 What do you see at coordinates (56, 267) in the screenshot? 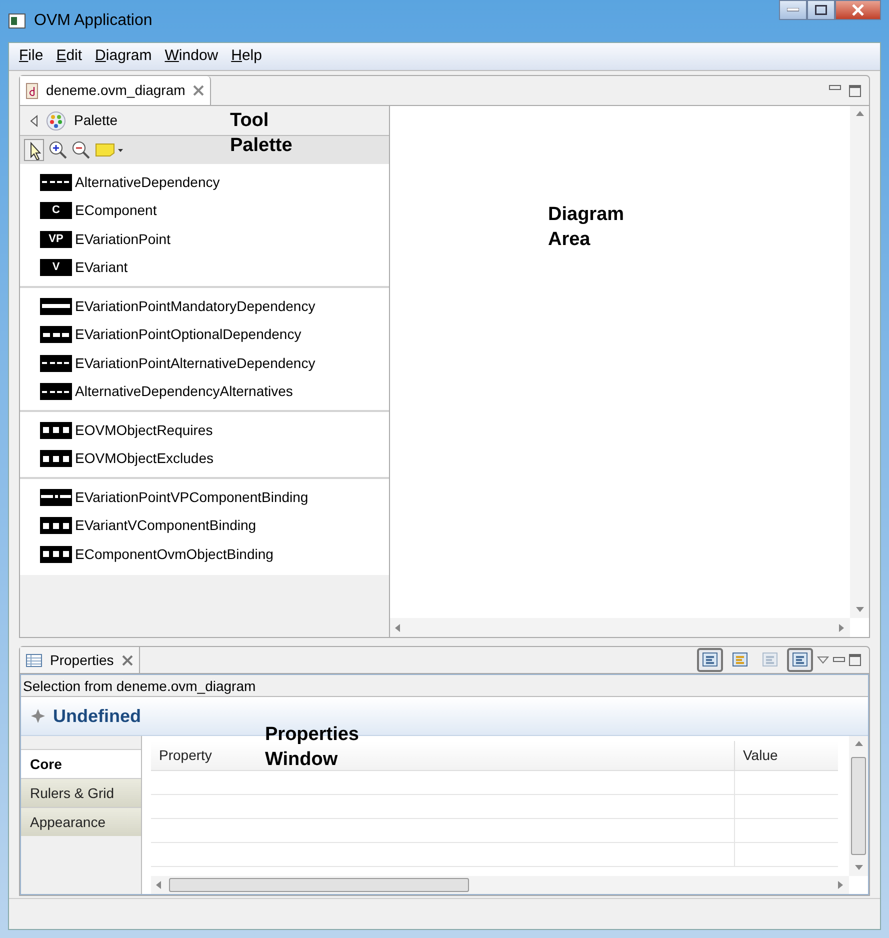
I see `line-style-icon: V` at bounding box center [56, 267].